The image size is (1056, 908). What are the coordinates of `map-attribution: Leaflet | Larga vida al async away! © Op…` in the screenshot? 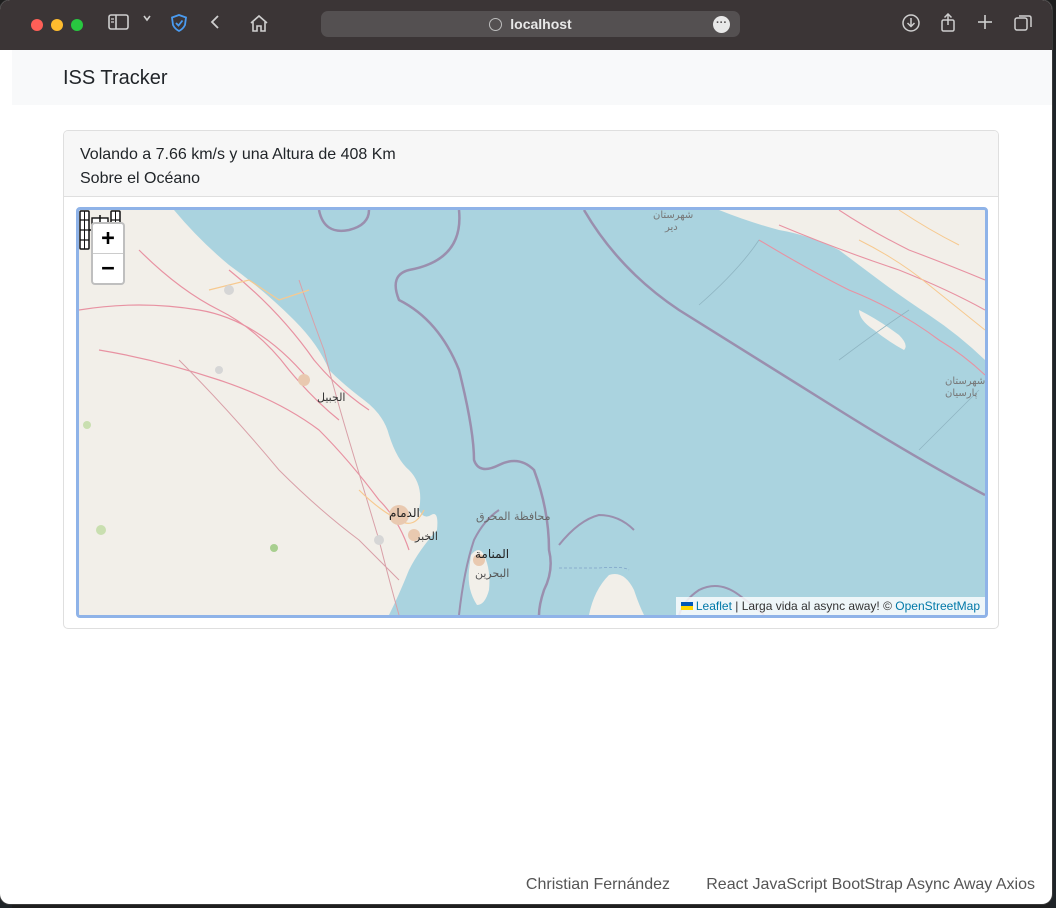 It's located at (830, 606).